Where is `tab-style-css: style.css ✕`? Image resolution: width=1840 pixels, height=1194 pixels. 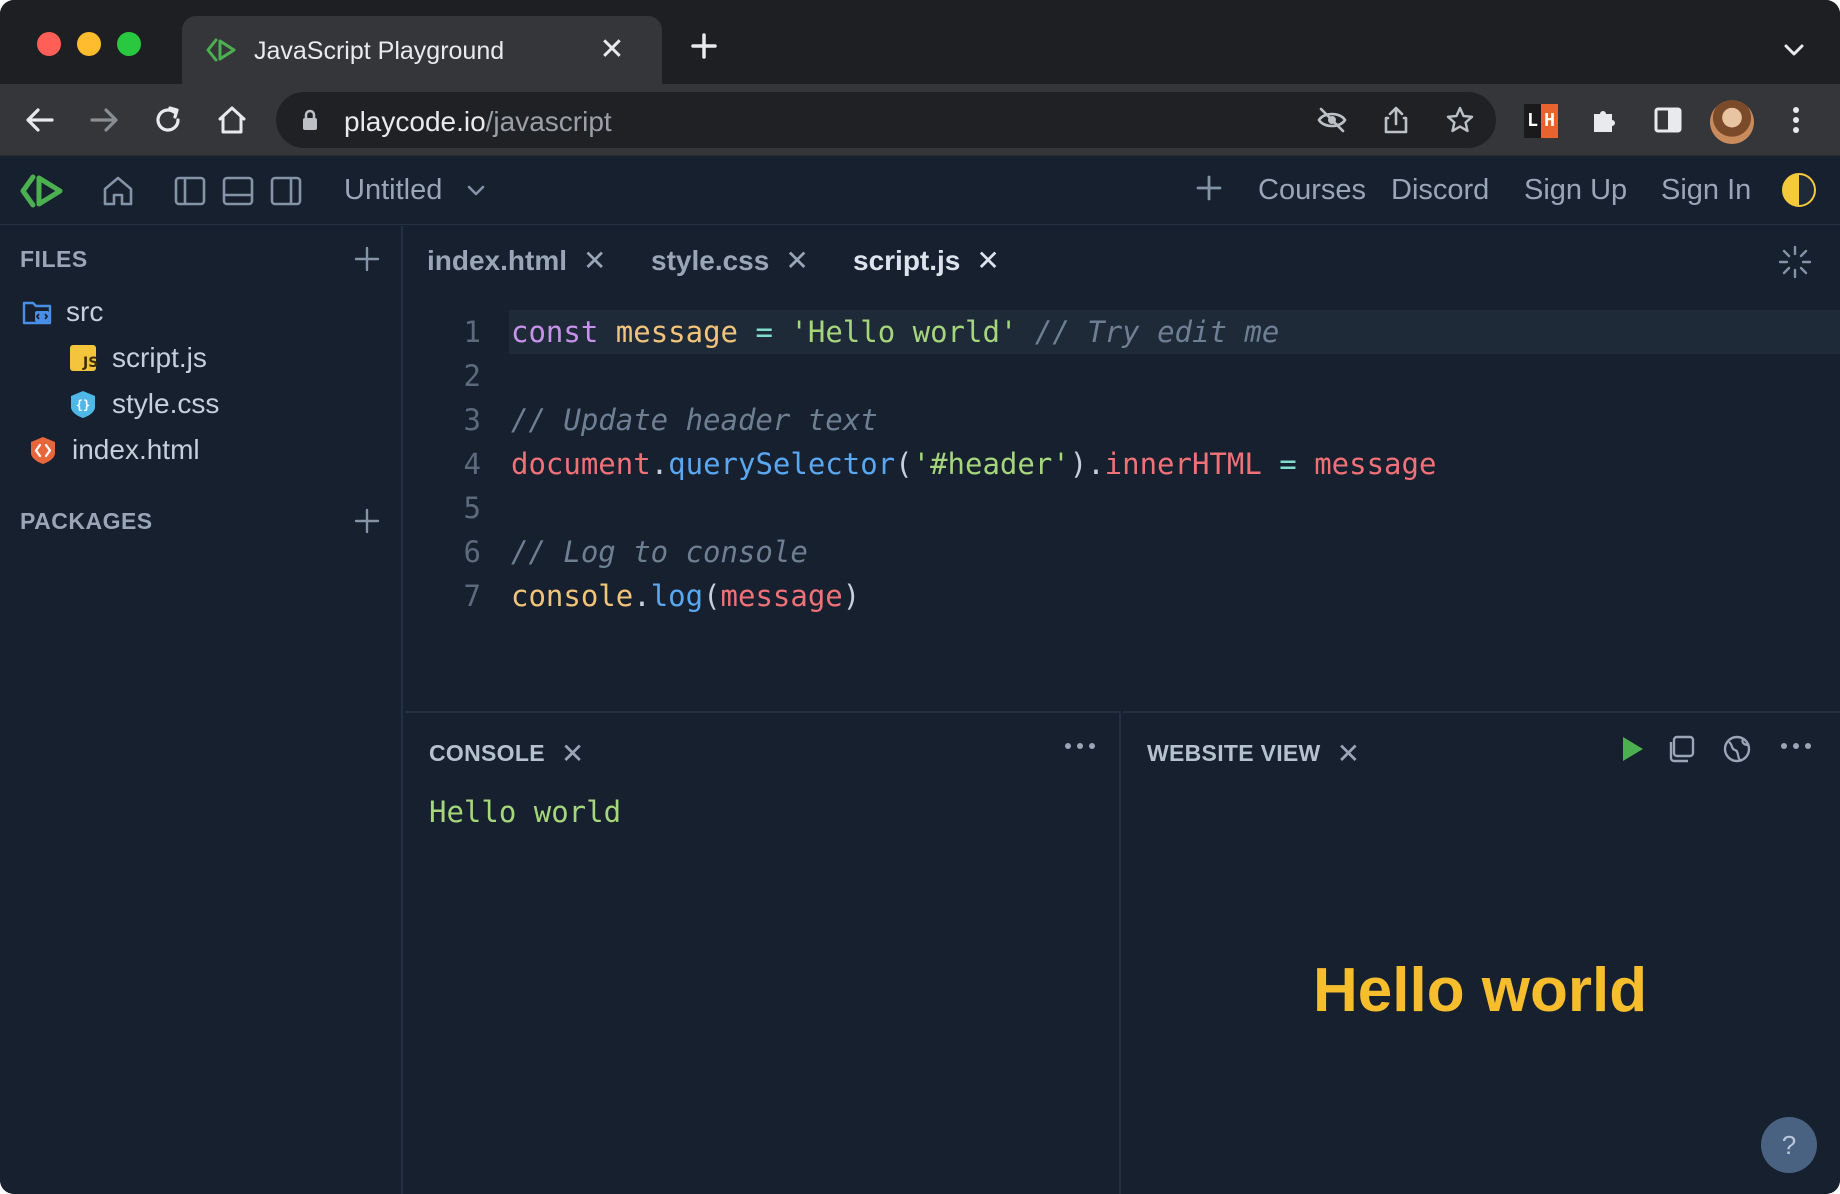 tab-style-css: style.css ✕ is located at coordinates (730, 260).